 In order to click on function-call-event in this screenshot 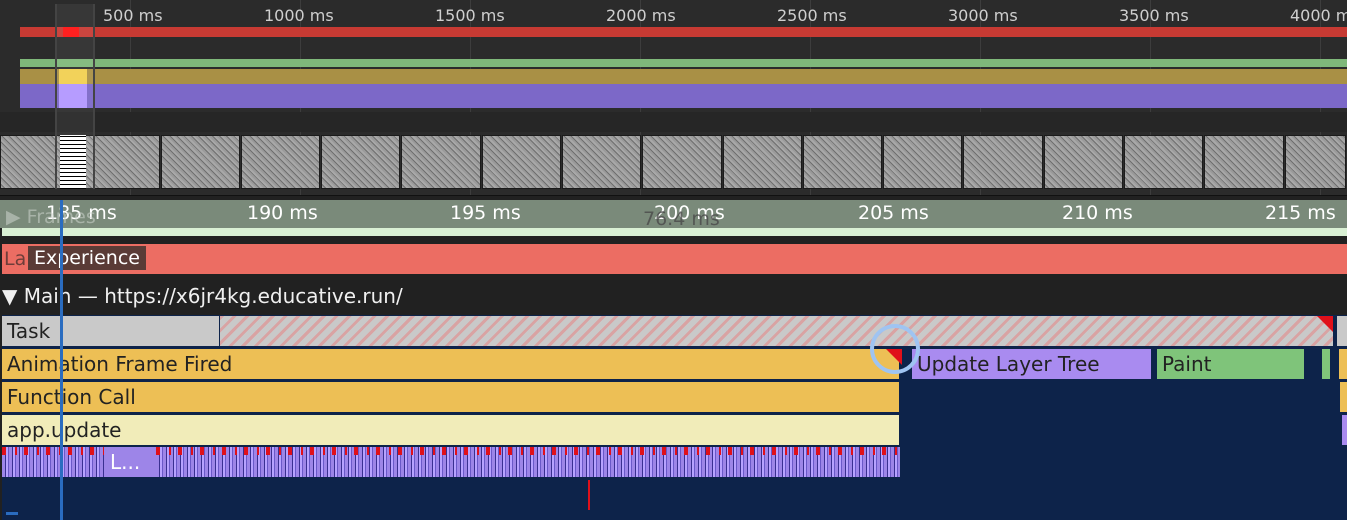, I will do `click(1343, 397)`.